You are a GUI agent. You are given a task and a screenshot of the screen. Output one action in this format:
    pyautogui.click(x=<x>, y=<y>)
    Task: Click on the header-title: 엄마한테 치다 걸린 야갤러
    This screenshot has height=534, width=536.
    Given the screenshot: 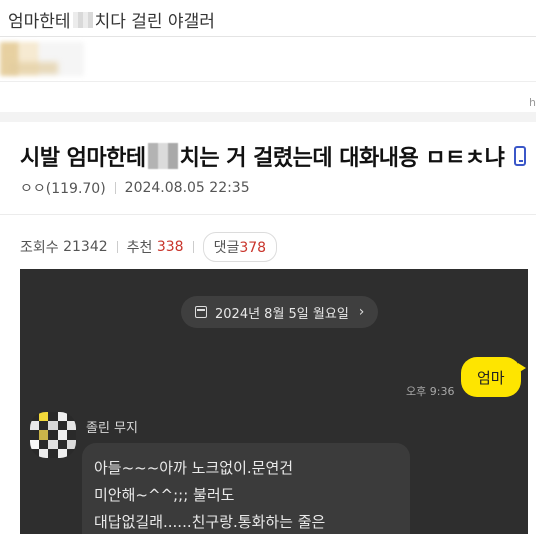 What is the action you would take?
    pyautogui.click(x=111, y=19)
    